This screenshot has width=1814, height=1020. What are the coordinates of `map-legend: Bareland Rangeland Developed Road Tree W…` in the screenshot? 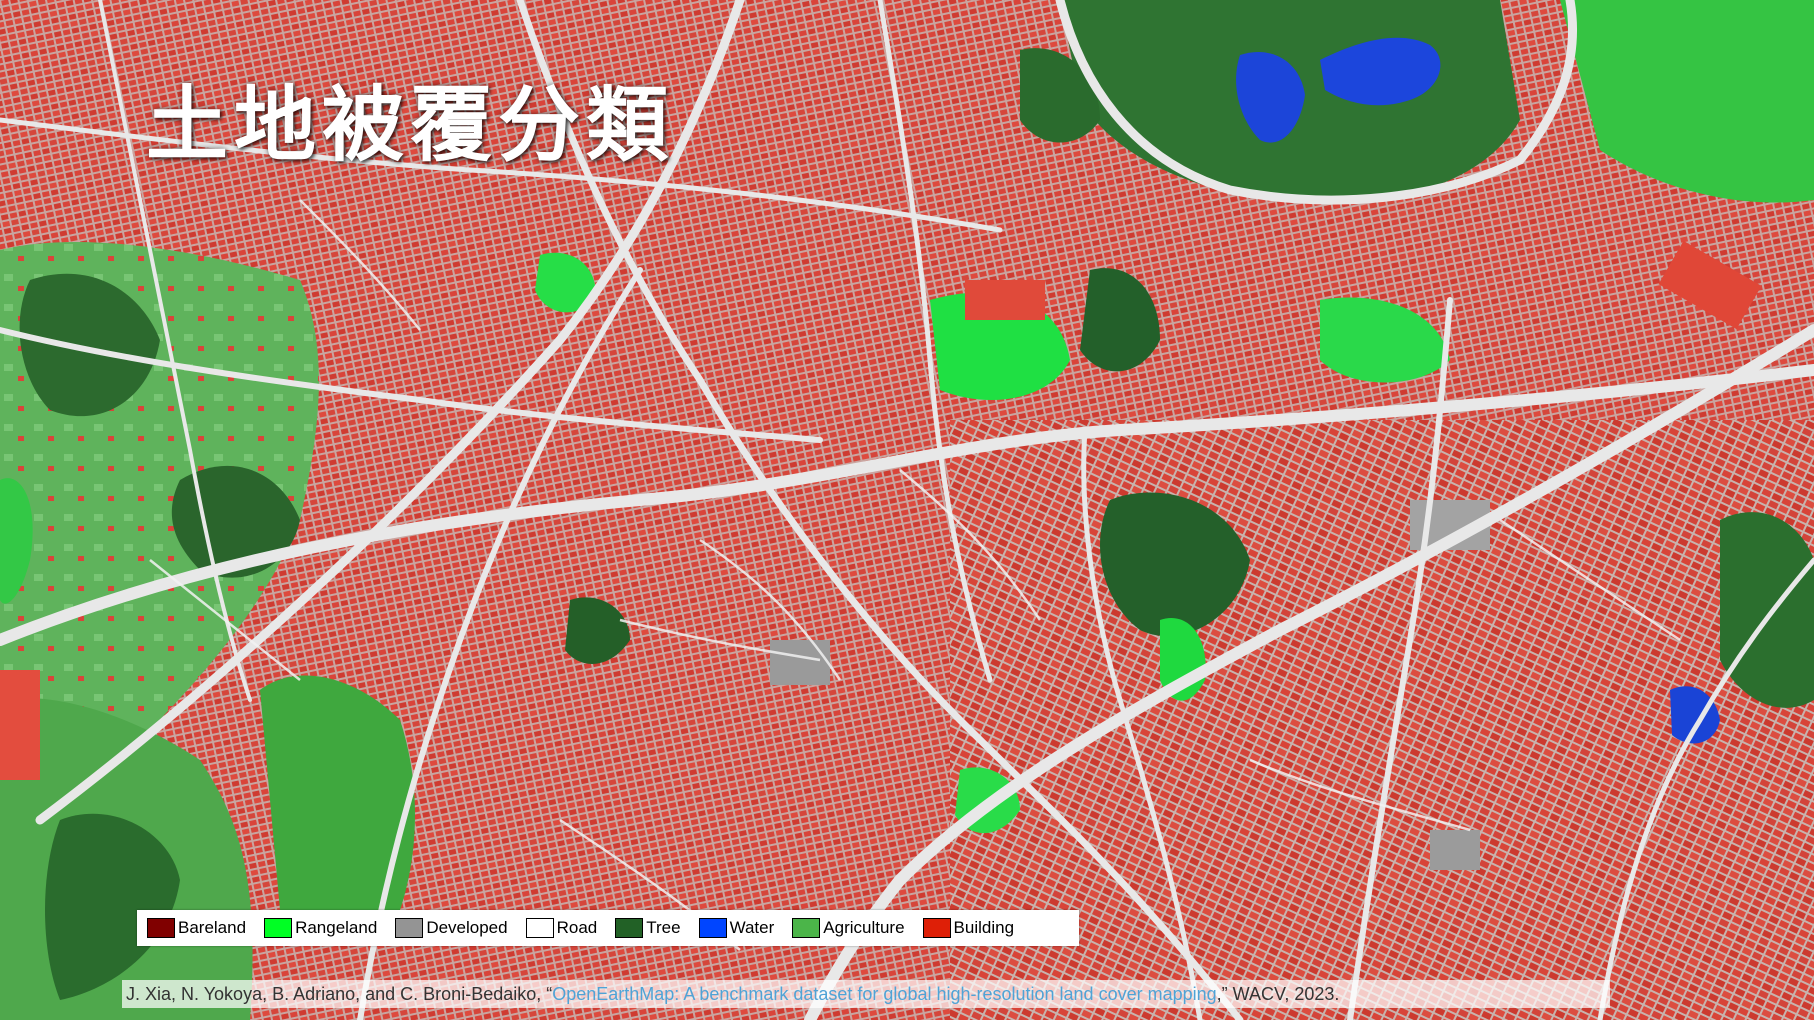 It's located at (608, 928).